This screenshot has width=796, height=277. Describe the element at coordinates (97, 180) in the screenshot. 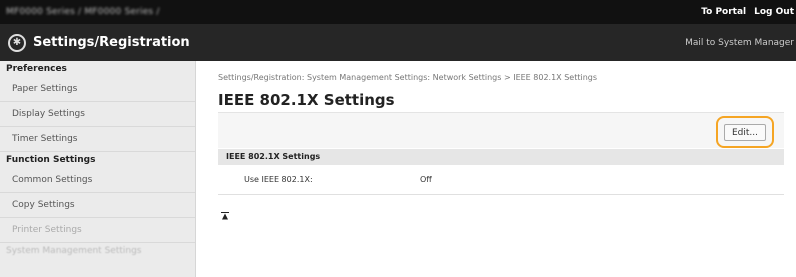

I see `sidebar-item-common-settings: Common Settings` at that location.